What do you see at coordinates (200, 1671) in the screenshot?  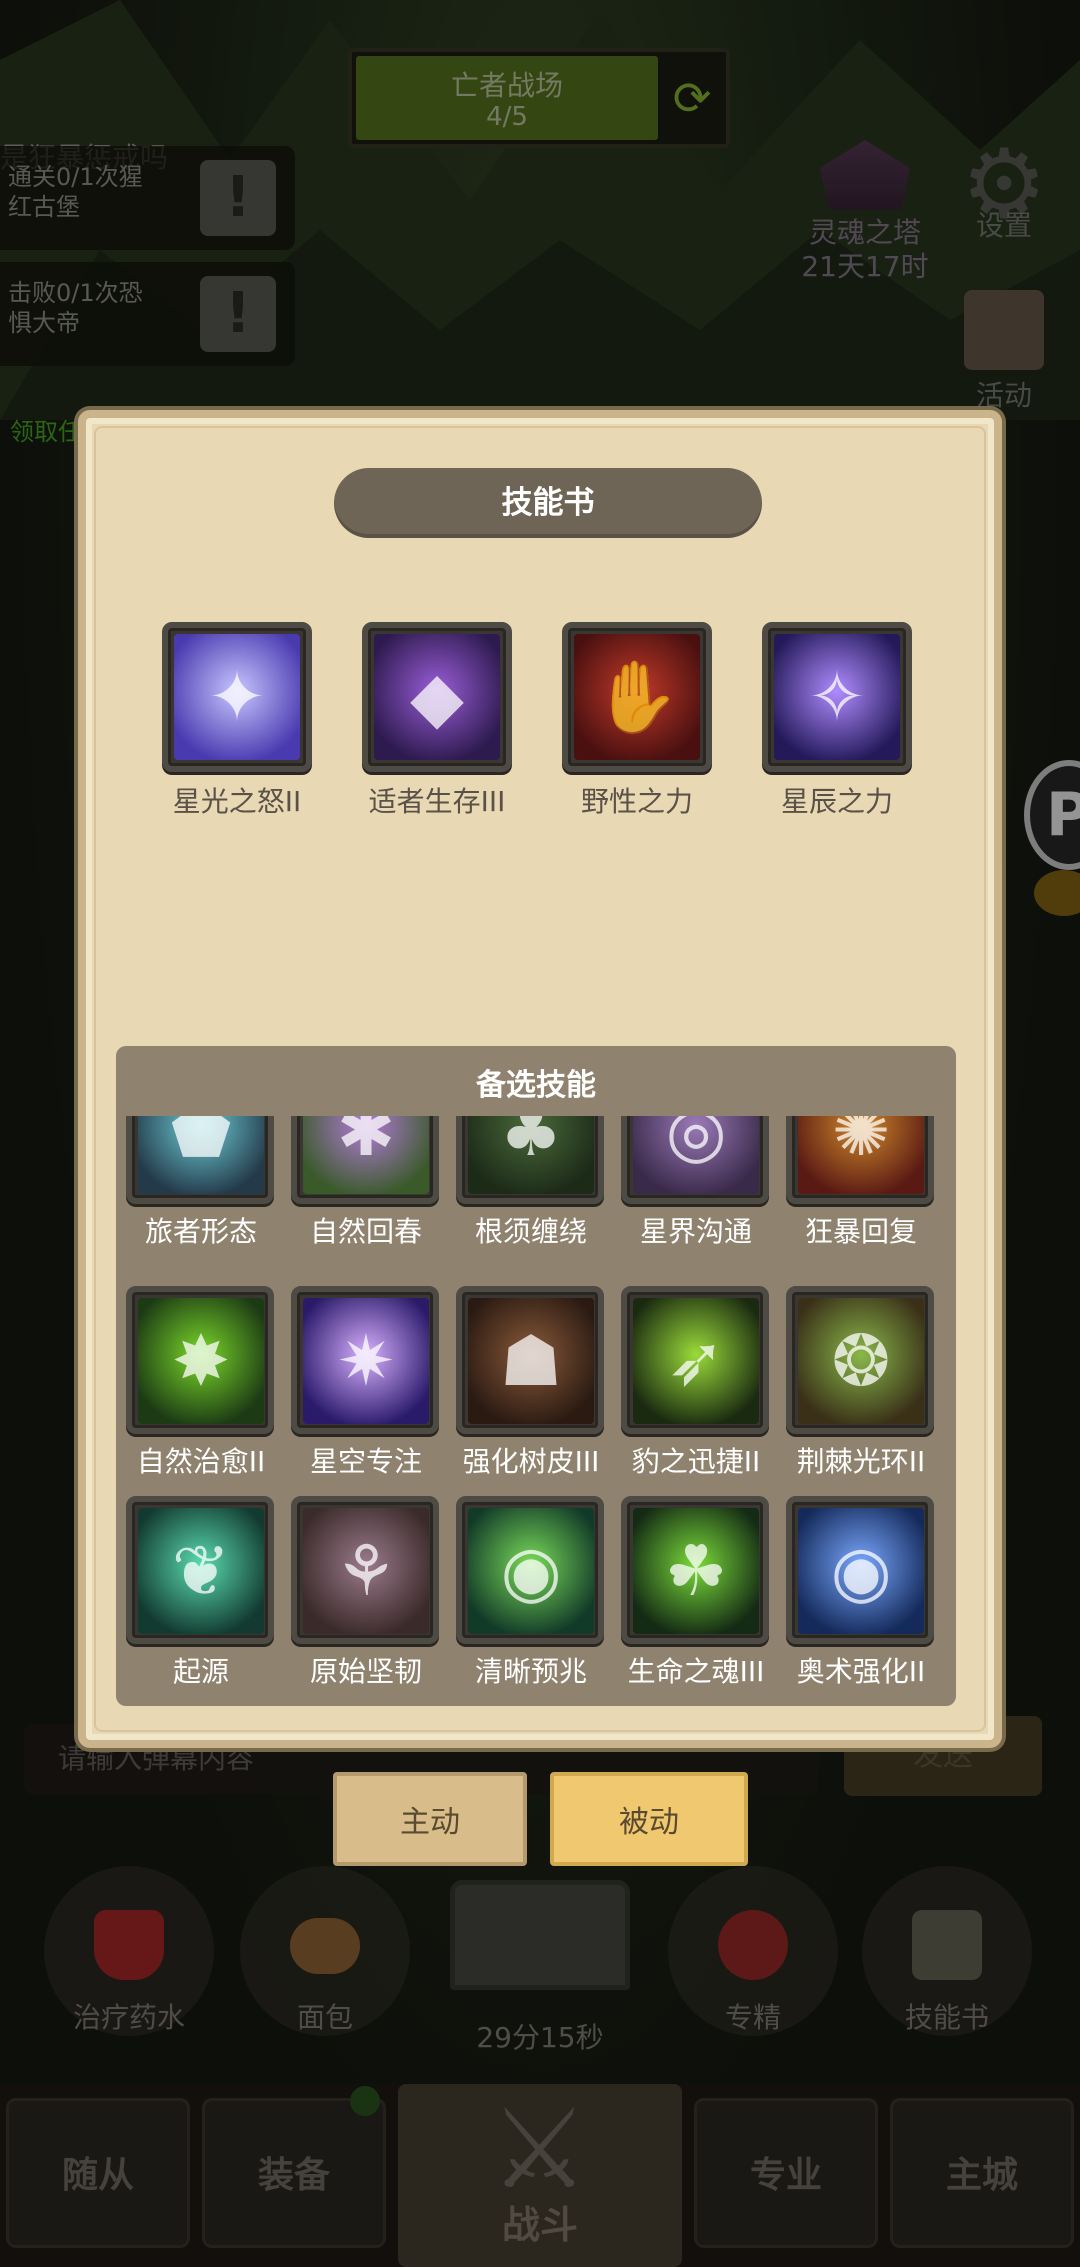 I see `skill-name: 起源` at bounding box center [200, 1671].